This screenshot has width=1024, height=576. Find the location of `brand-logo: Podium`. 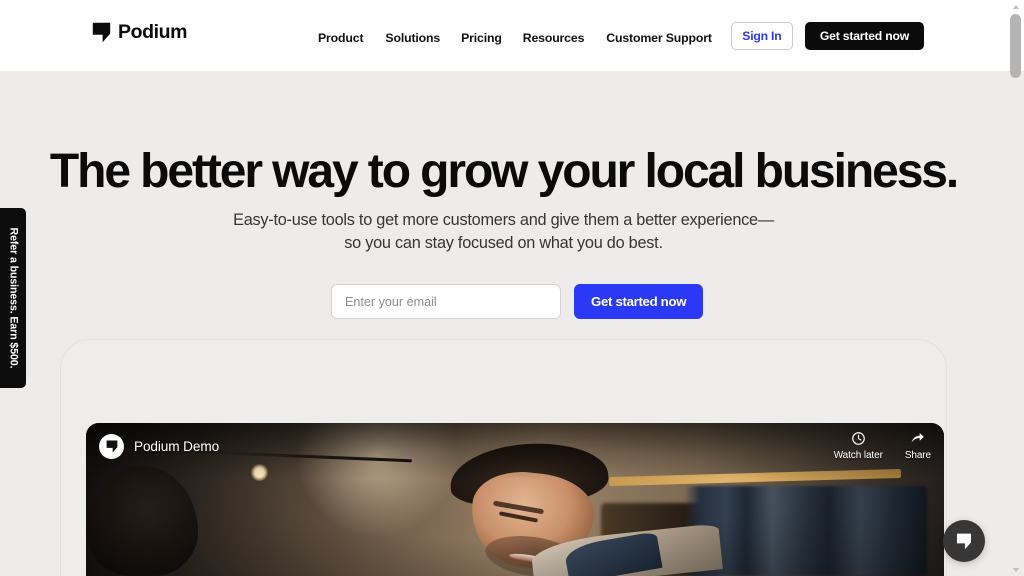

brand-logo: Podium is located at coordinates (140, 31).